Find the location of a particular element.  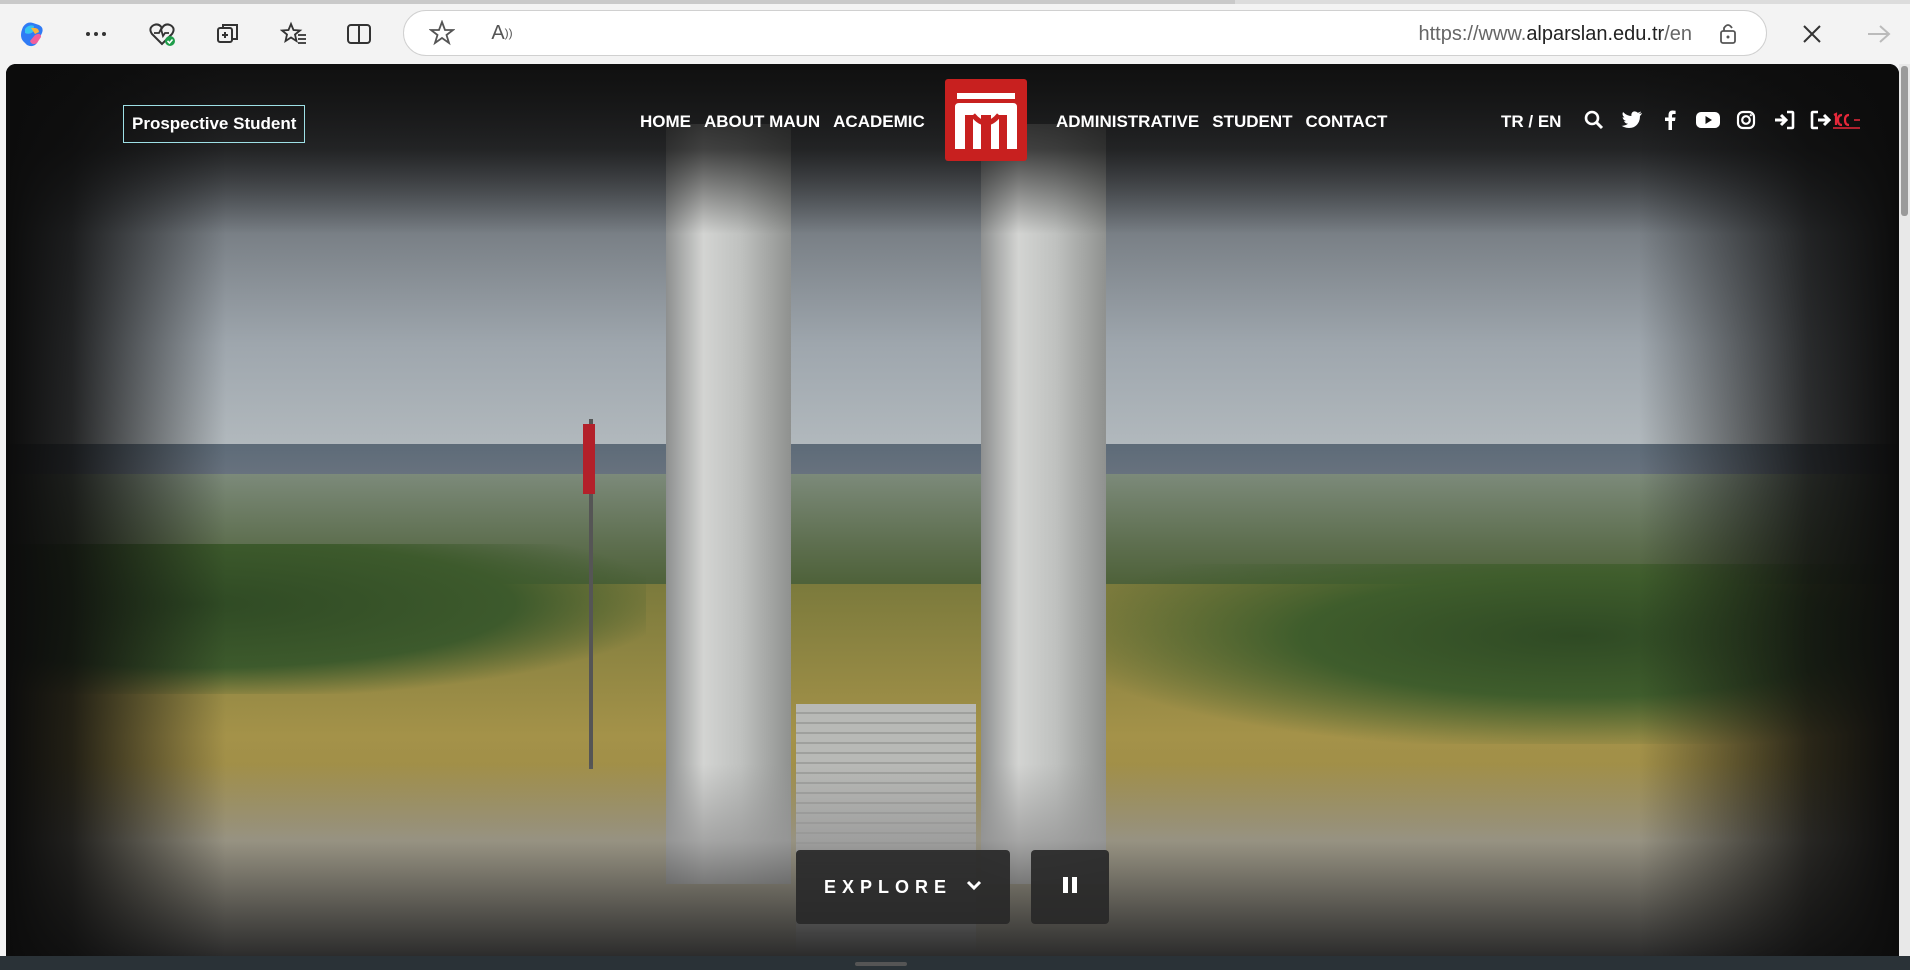

forward-icon is located at coordinates (1879, 34).